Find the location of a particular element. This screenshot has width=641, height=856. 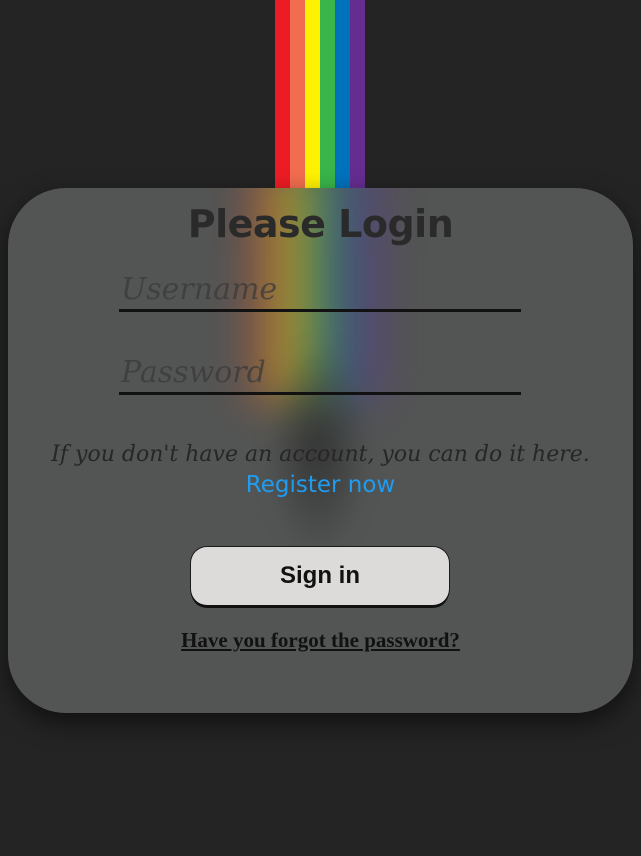

password-input is located at coordinates (320, 372).